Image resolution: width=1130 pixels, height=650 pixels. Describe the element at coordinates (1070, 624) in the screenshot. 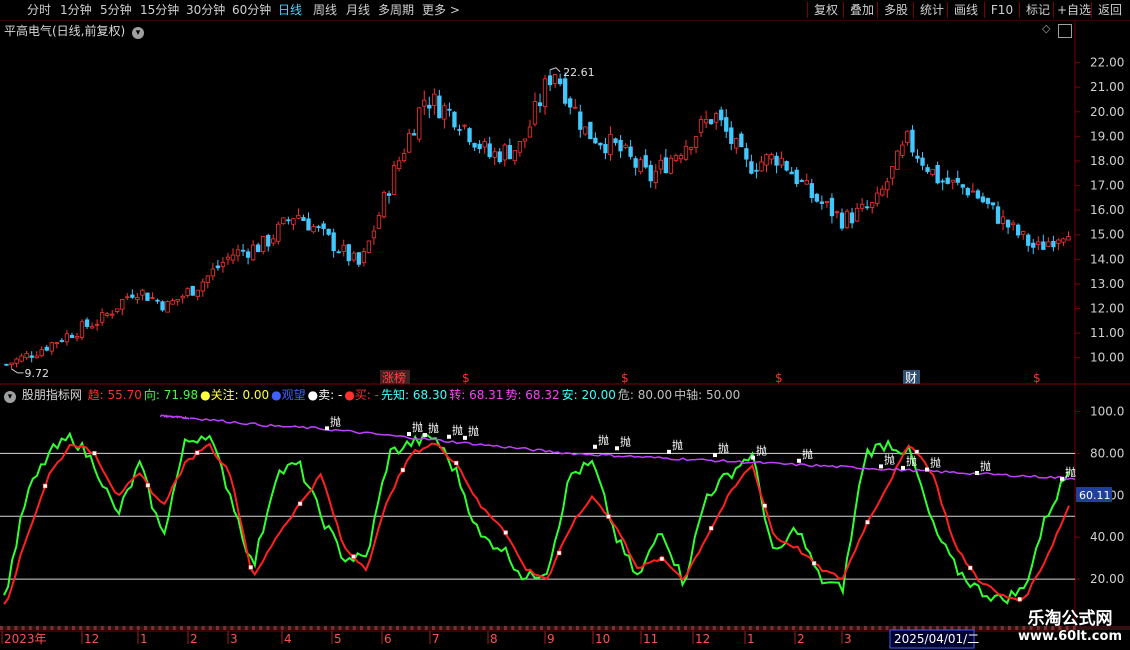

I see `watermark: 乐淘公式网 www.60lt.com` at that location.